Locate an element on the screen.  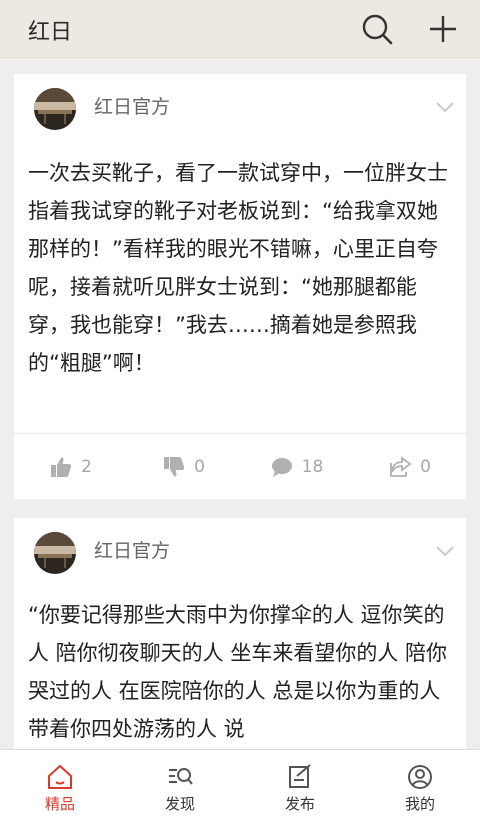
tab-label: 我的 is located at coordinates (419, 804).